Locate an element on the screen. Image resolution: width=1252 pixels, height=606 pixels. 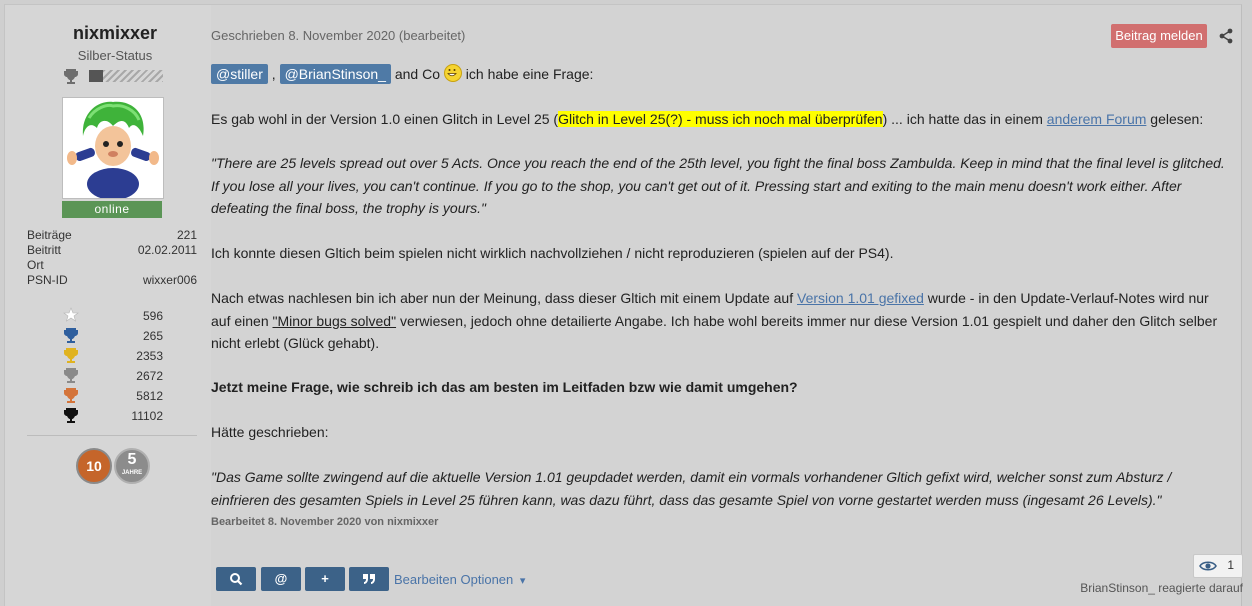
search-button is located at coordinates (236, 579).